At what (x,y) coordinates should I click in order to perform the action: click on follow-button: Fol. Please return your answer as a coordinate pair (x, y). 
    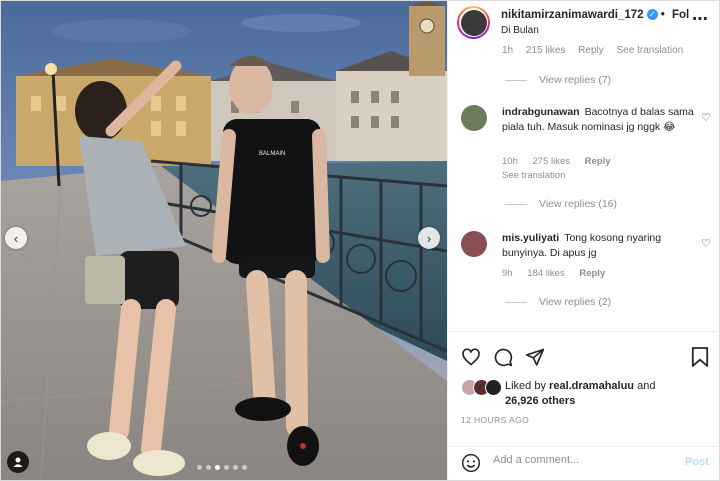
    Looking at the image, I should click on (680, 15).